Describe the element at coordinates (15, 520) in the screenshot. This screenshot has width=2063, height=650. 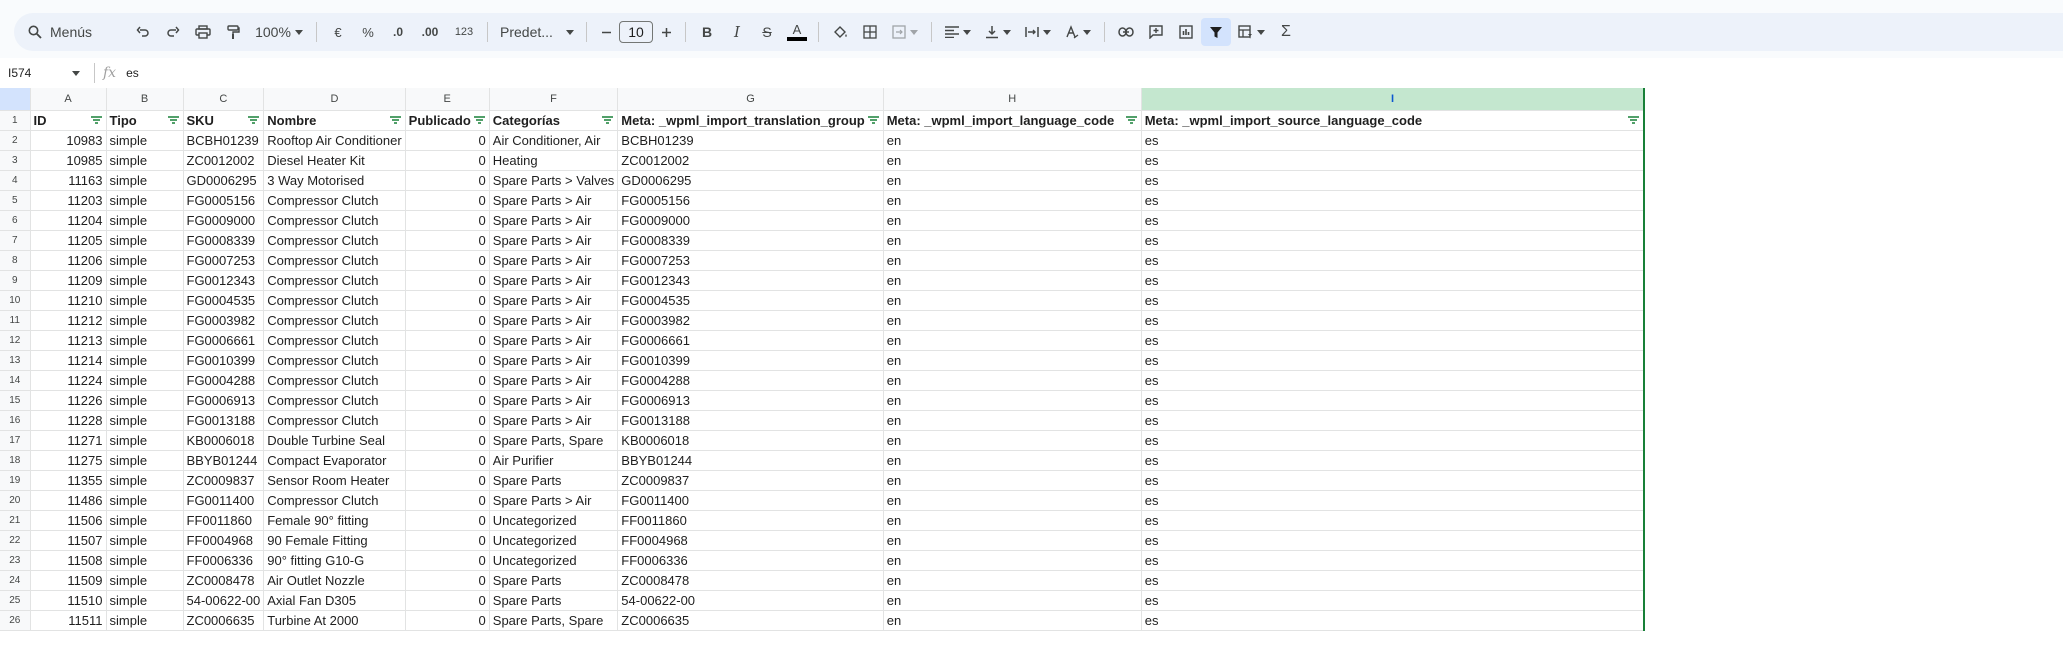
I see `row-header: 21` at that location.